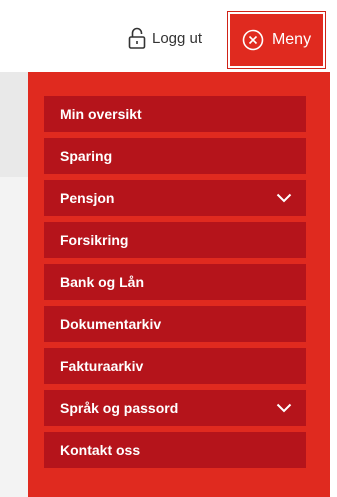 This screenshot has width=337, height=497. I want to click on menu-item-forsikring: Forsikring, so click(175, 240).